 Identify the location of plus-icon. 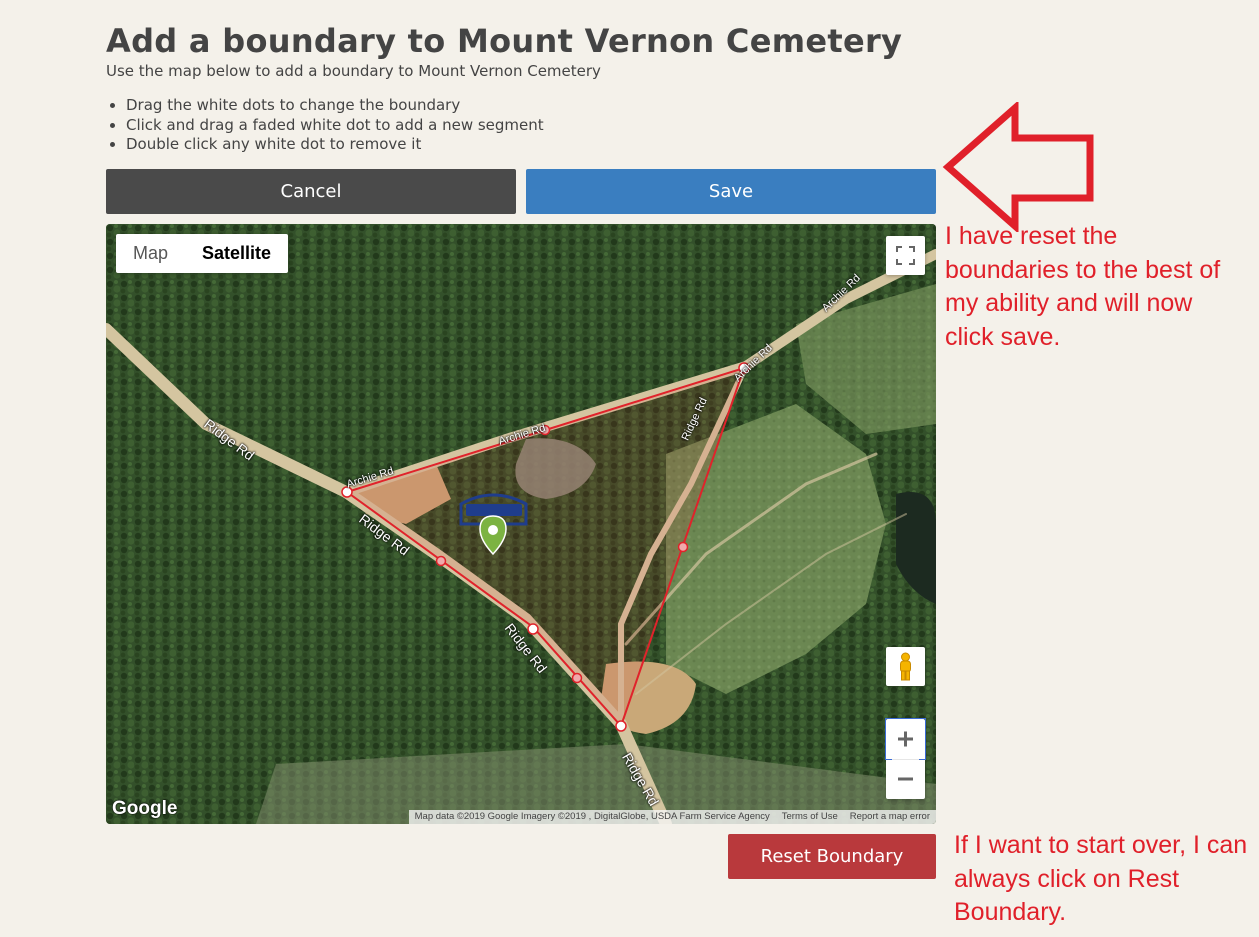
(905, 739).